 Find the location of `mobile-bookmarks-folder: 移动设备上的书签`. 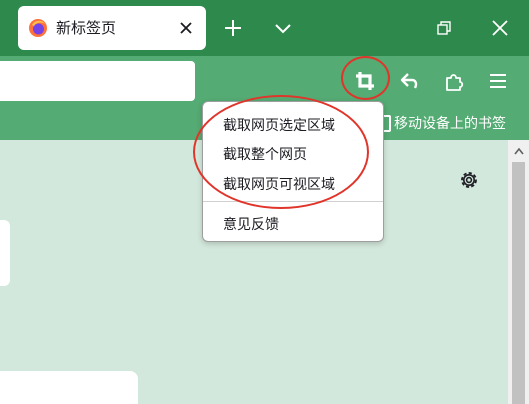

mobile-bookmarks-folder: 移动设备上的书签 is located at coordinates (442, 123).